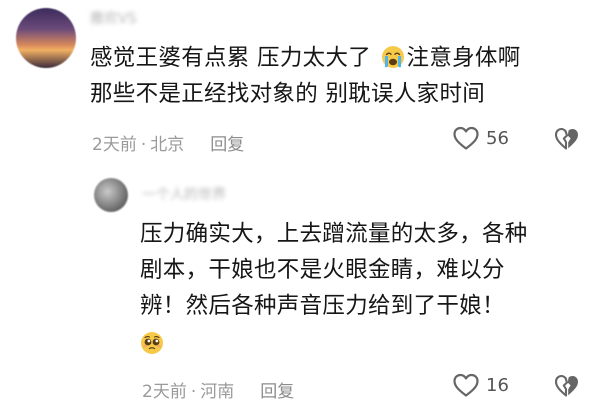  Describe the element at coordinates (152, 343) in the screenshot. I see `pleading-face-icon` at that location.